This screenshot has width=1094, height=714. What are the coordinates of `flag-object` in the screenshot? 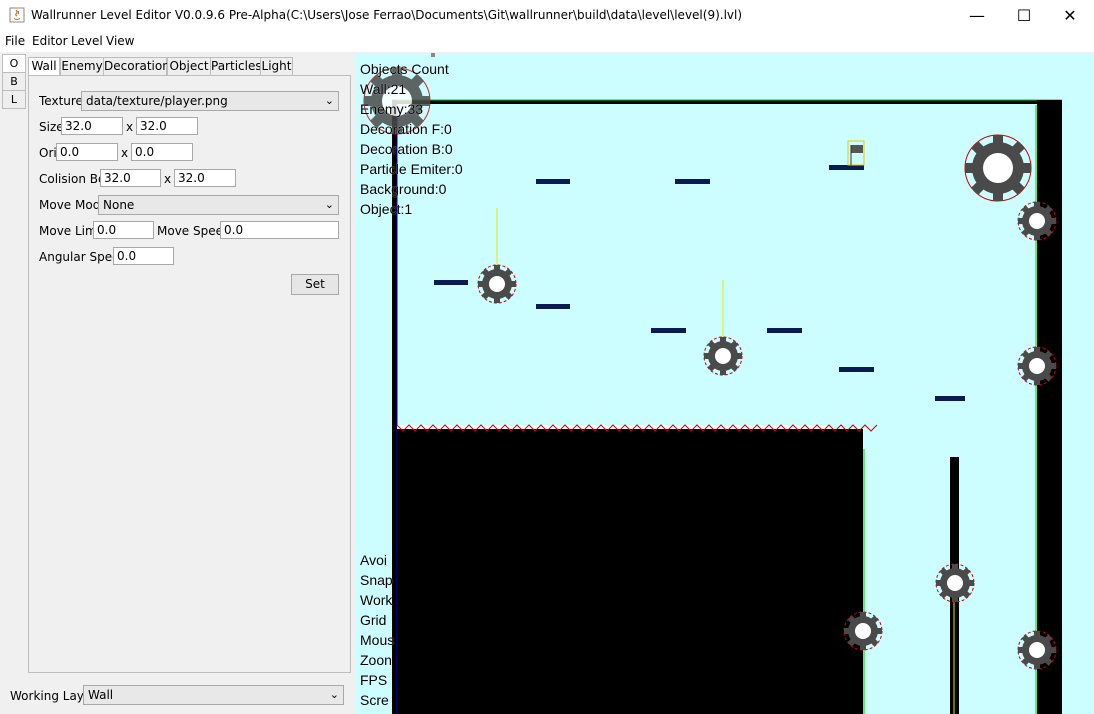 It's located at (856, 153).